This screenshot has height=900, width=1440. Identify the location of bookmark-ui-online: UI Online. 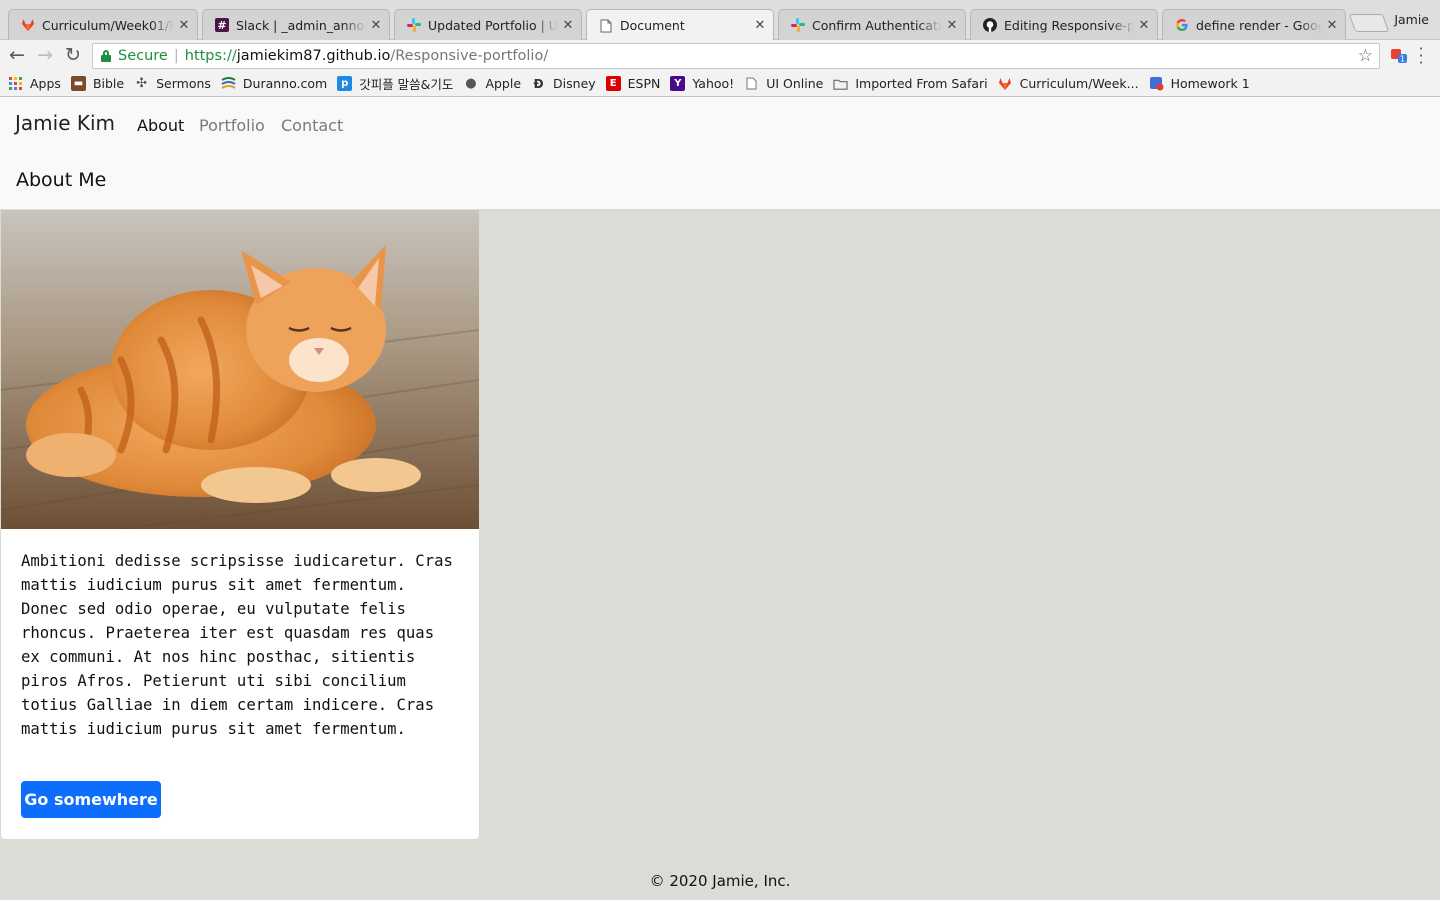
(783, 83).